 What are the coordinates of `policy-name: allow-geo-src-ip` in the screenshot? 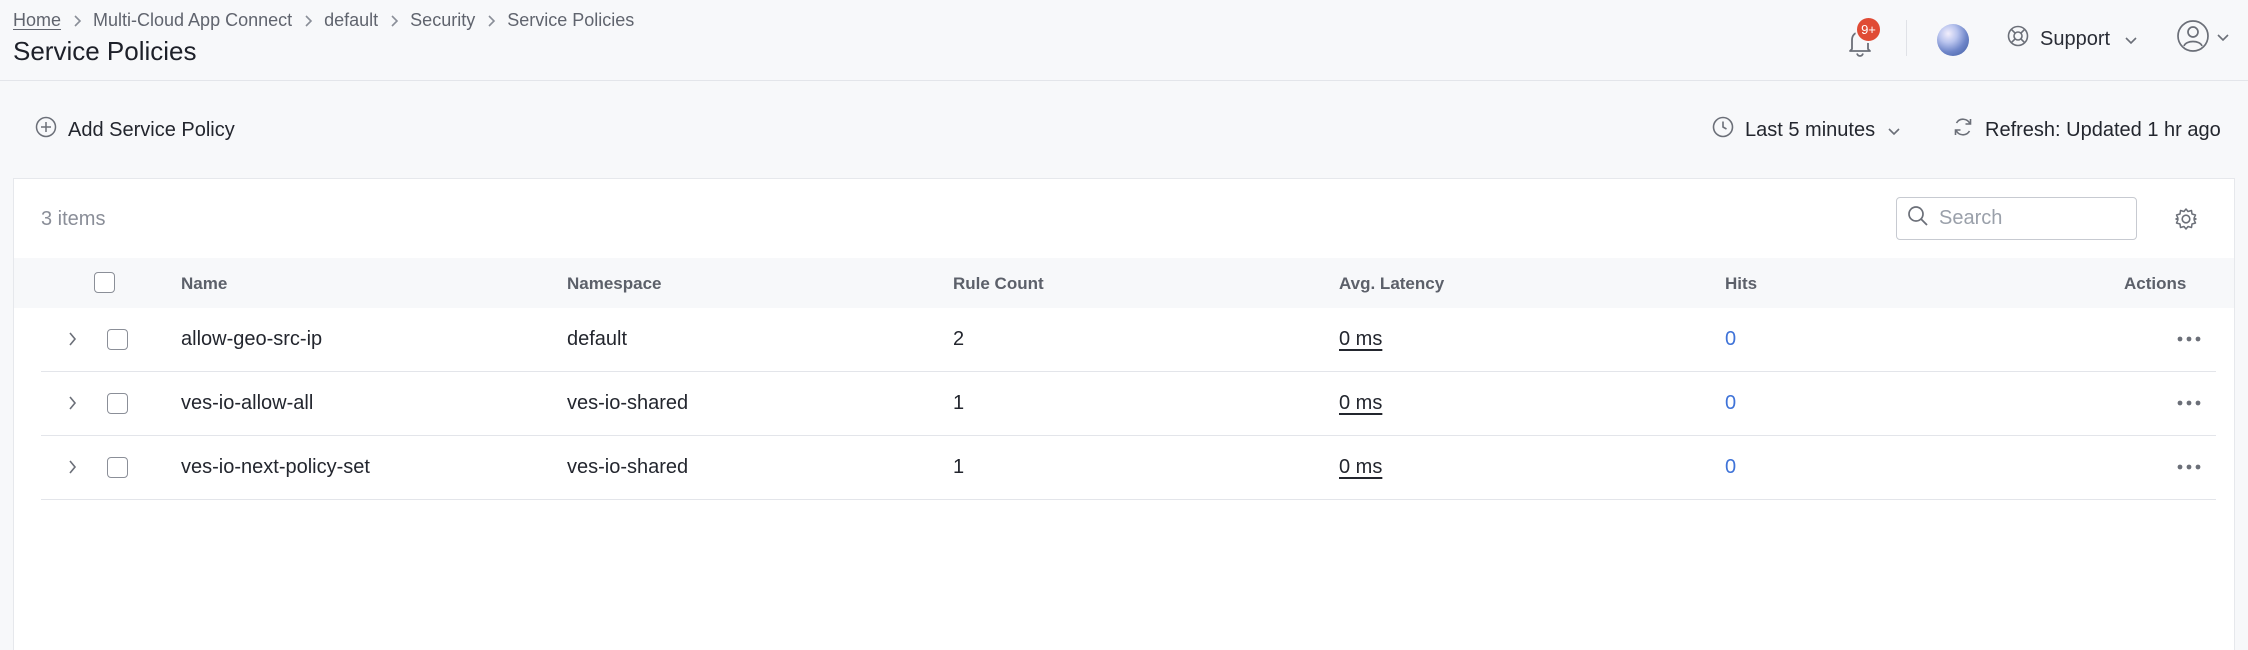 It's located at (251, 339).